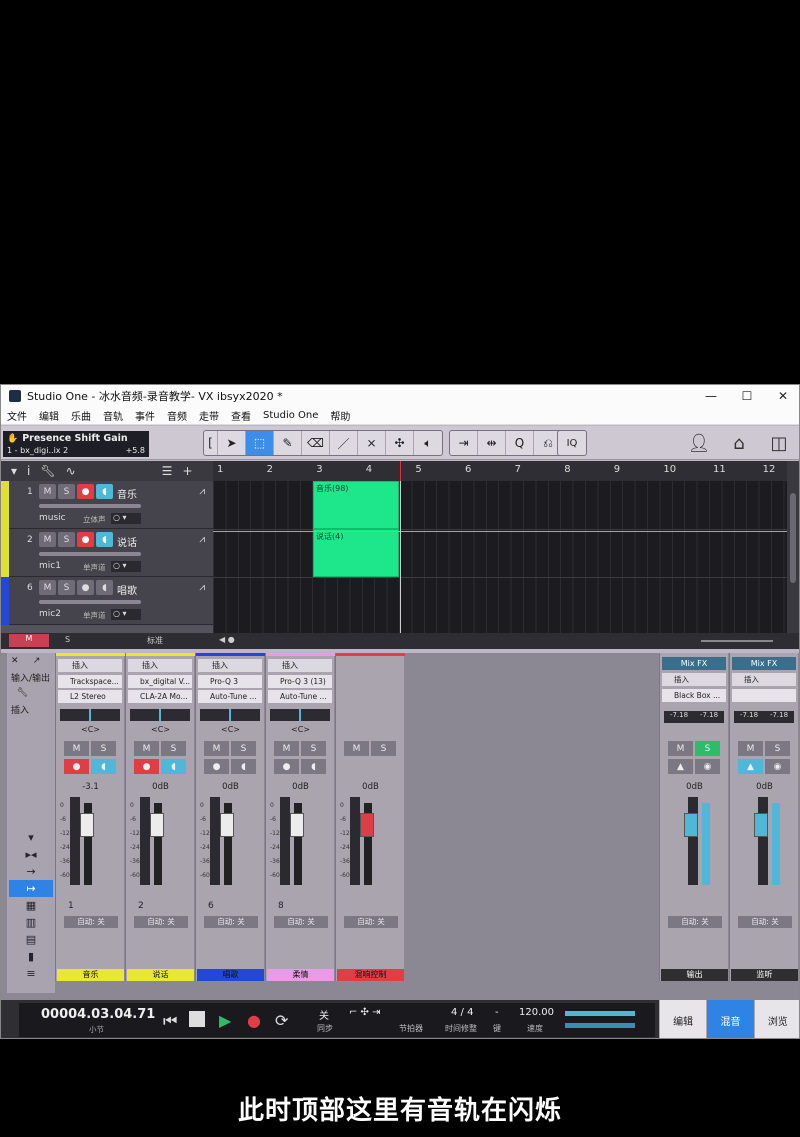  Describe the element at coordinates (699, 443) in the screenshot. I see `user-icon: 👤︎` at that location.